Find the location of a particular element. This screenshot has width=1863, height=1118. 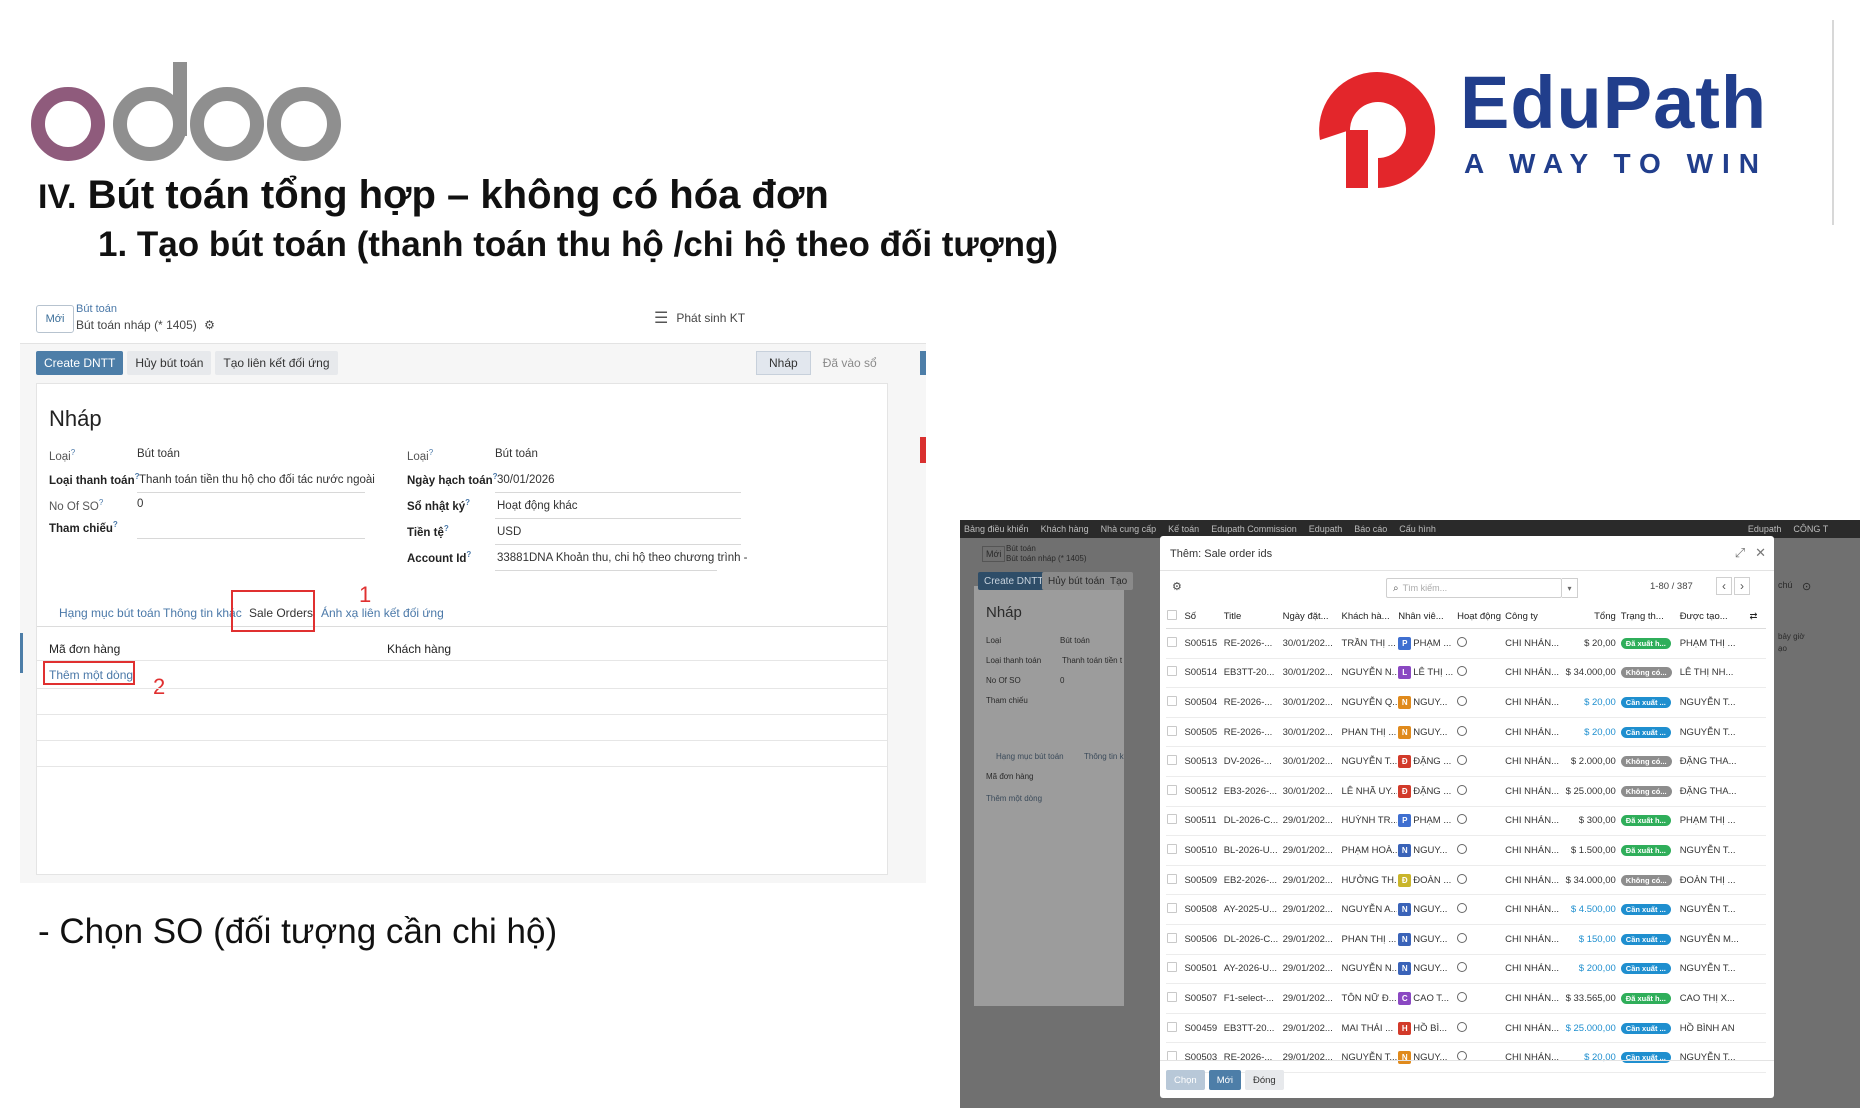

pager-next-button: › is located at coordinates (1742, 586).